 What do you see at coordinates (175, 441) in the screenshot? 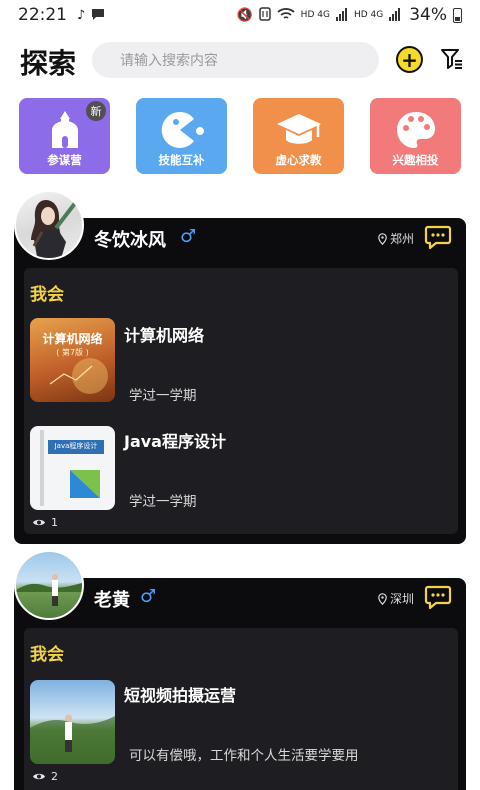
I see `skill-title: Java程序设计` at bounding box center [175, 441].